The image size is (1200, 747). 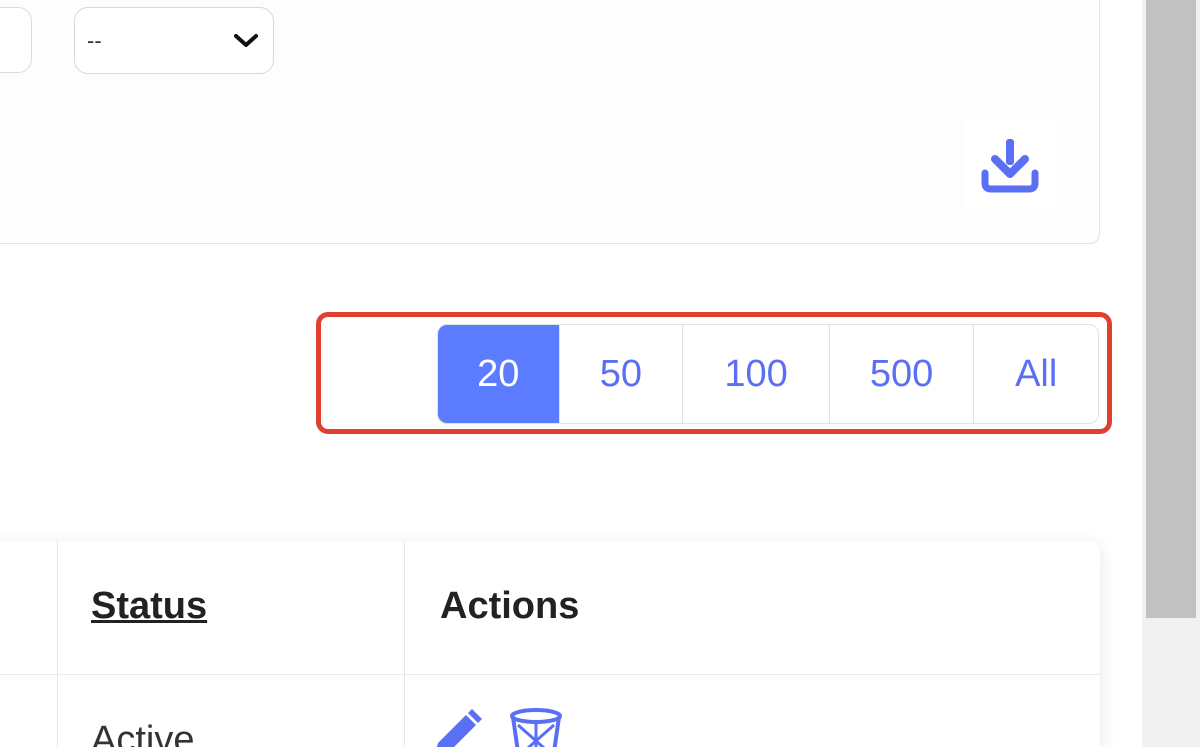 I want to click on page-size-selector: 20 50 100 500 All, so click(x=768, y=374).